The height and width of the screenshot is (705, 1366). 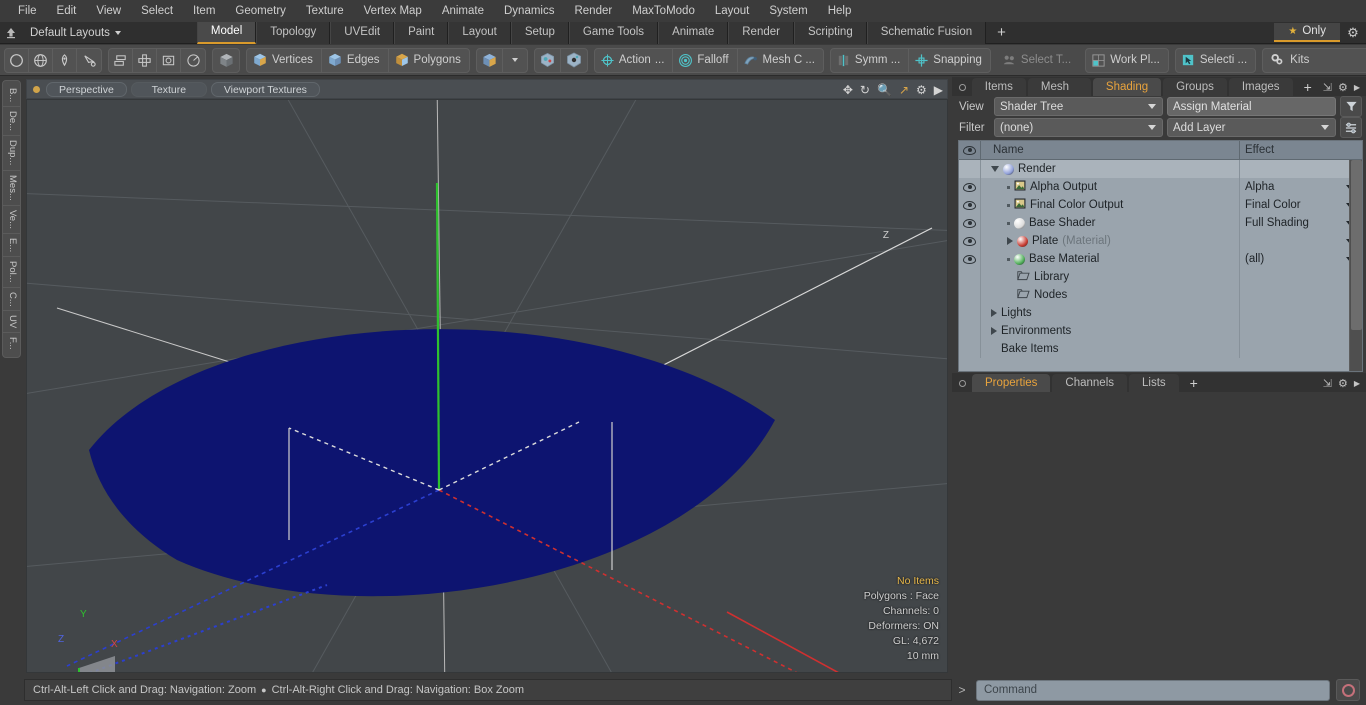 I want to click on add-layer-select: Add Layer, so click(x=1251, y=127).